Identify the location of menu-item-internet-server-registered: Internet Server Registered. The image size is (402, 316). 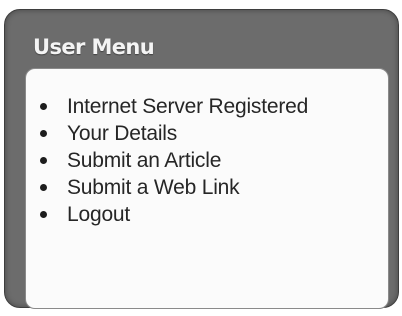
(174, 106).